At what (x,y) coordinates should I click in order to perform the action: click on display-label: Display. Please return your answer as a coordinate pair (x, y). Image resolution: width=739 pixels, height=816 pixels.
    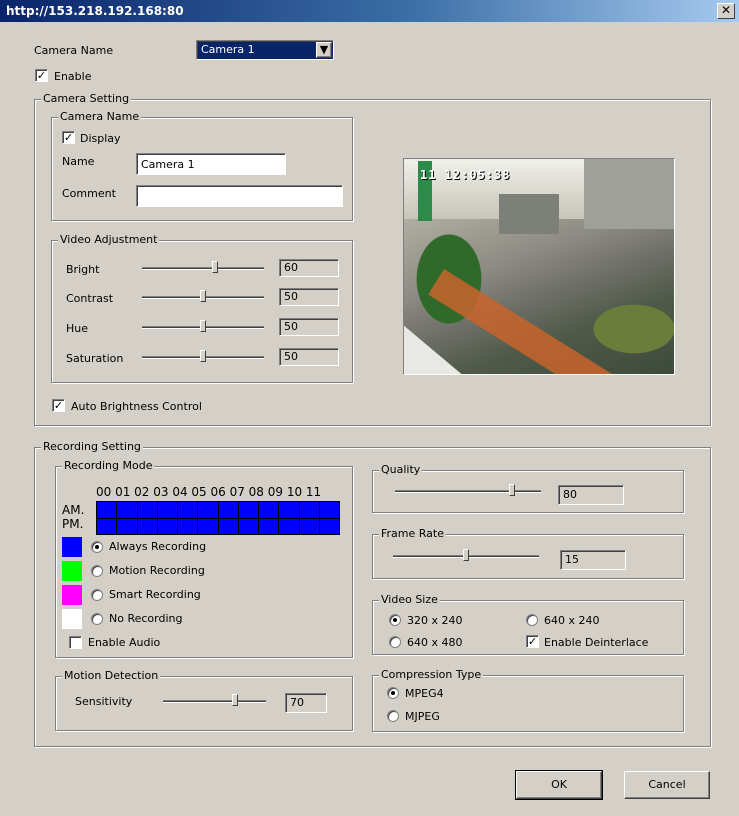
    Looking at the image, I should click on (100, 138).